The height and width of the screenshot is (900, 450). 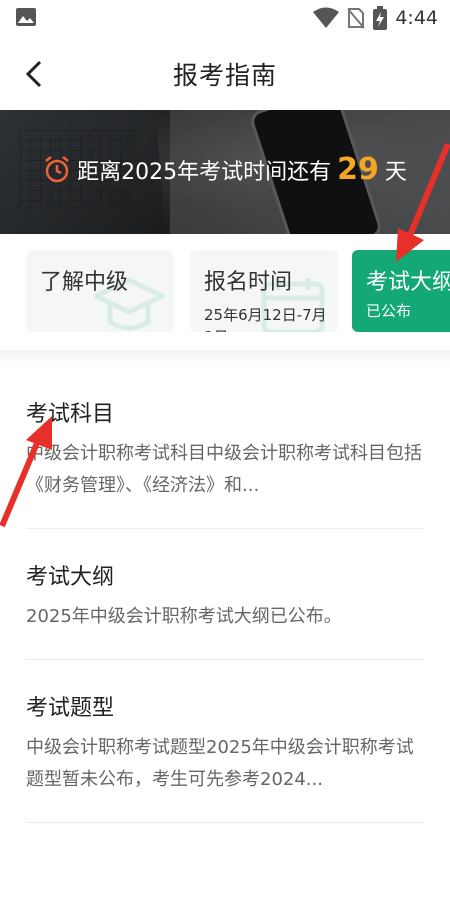 What do you see at coordinates (84, 282) in the screenshot?
I see `tab-title: 了解中级` at bounding box center [84, 282].